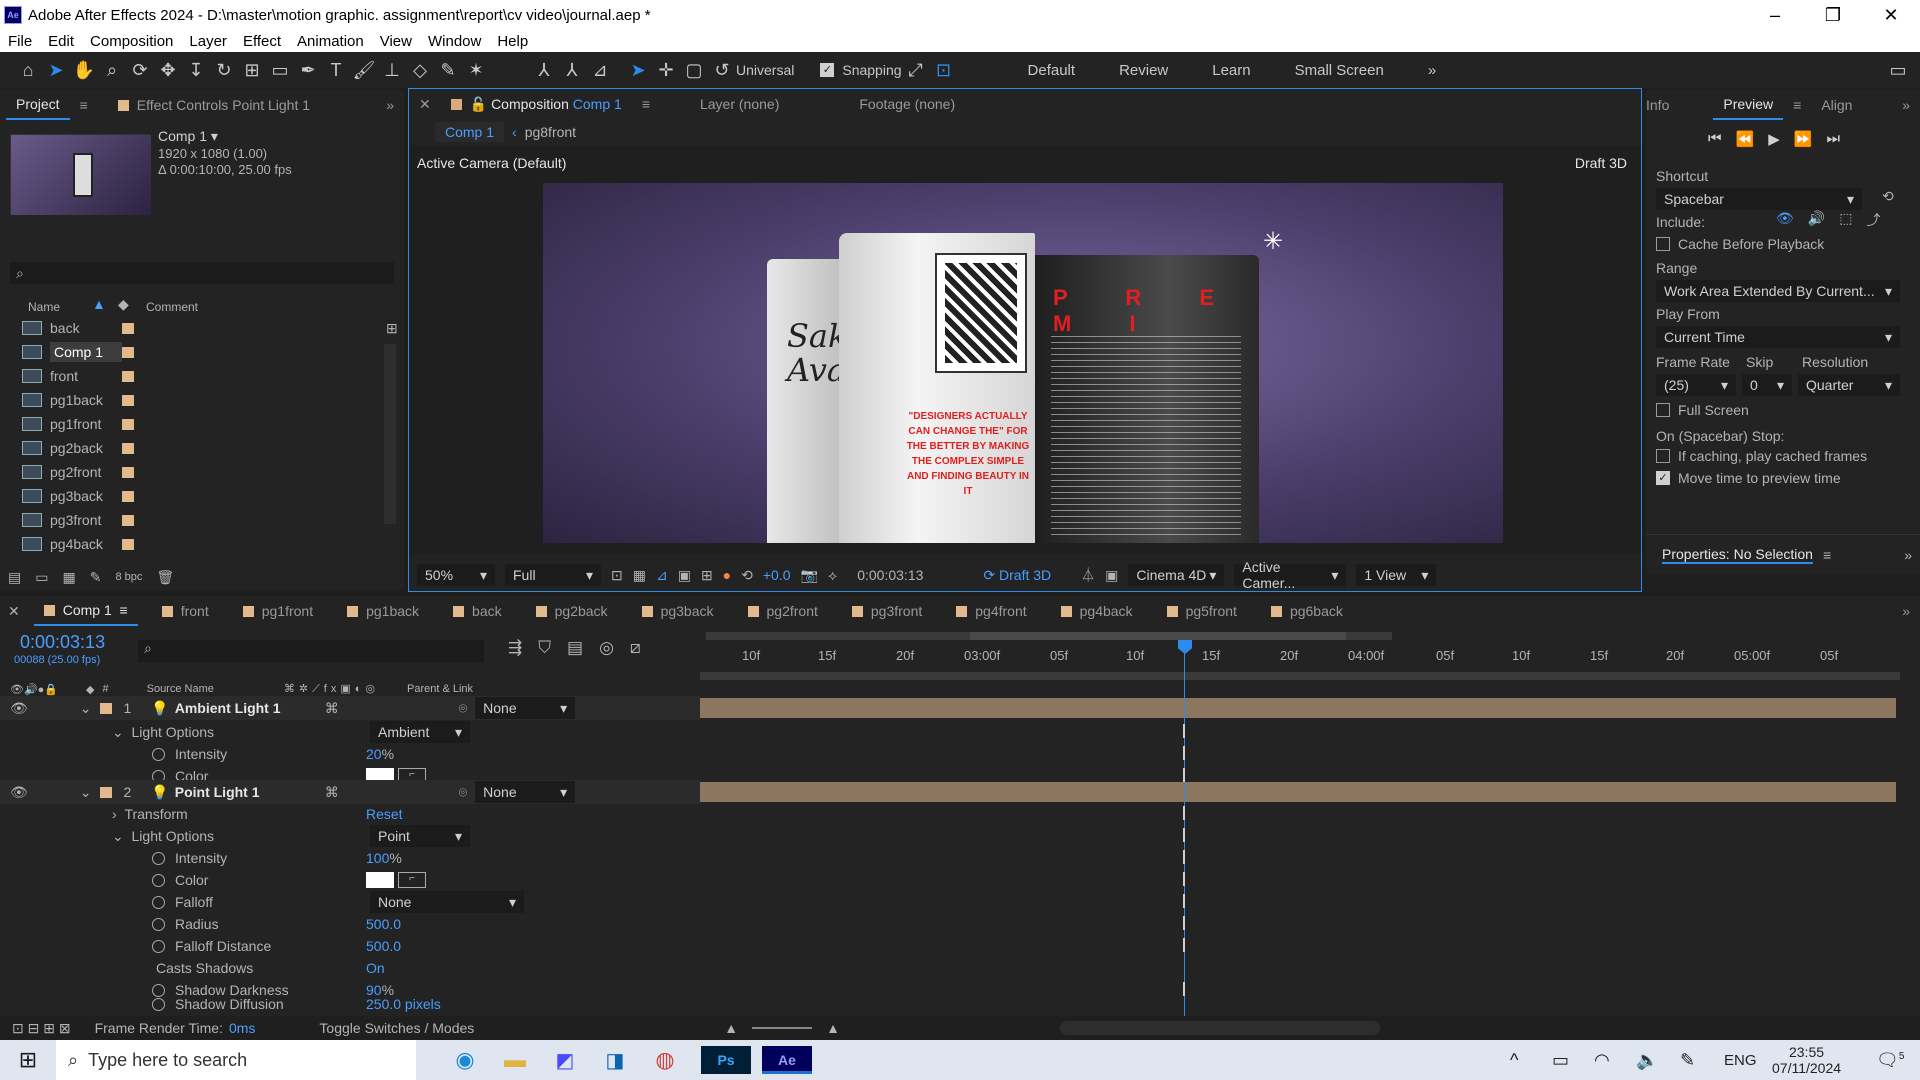  What do you see at coordinates (1143, 70) in the screenshot?
I see `workspace-review: Review` at bounding box center [1143, 70].